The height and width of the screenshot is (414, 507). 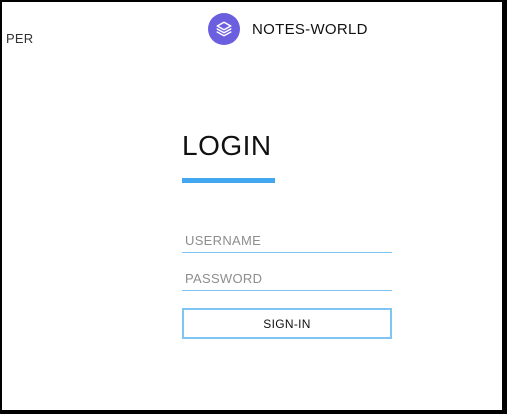 I want to click on login-title: LOGIN, so click(x=227, y=145).